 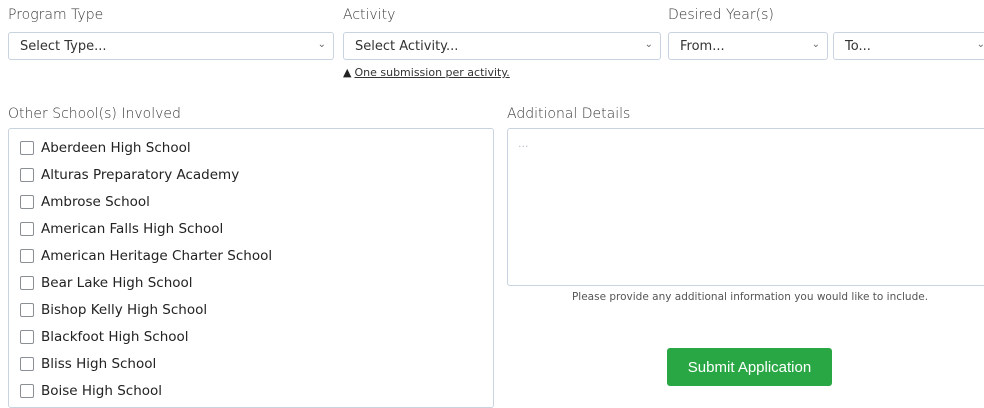 I want to click on school-label: American Falls High School, so click(x=132, y=229).